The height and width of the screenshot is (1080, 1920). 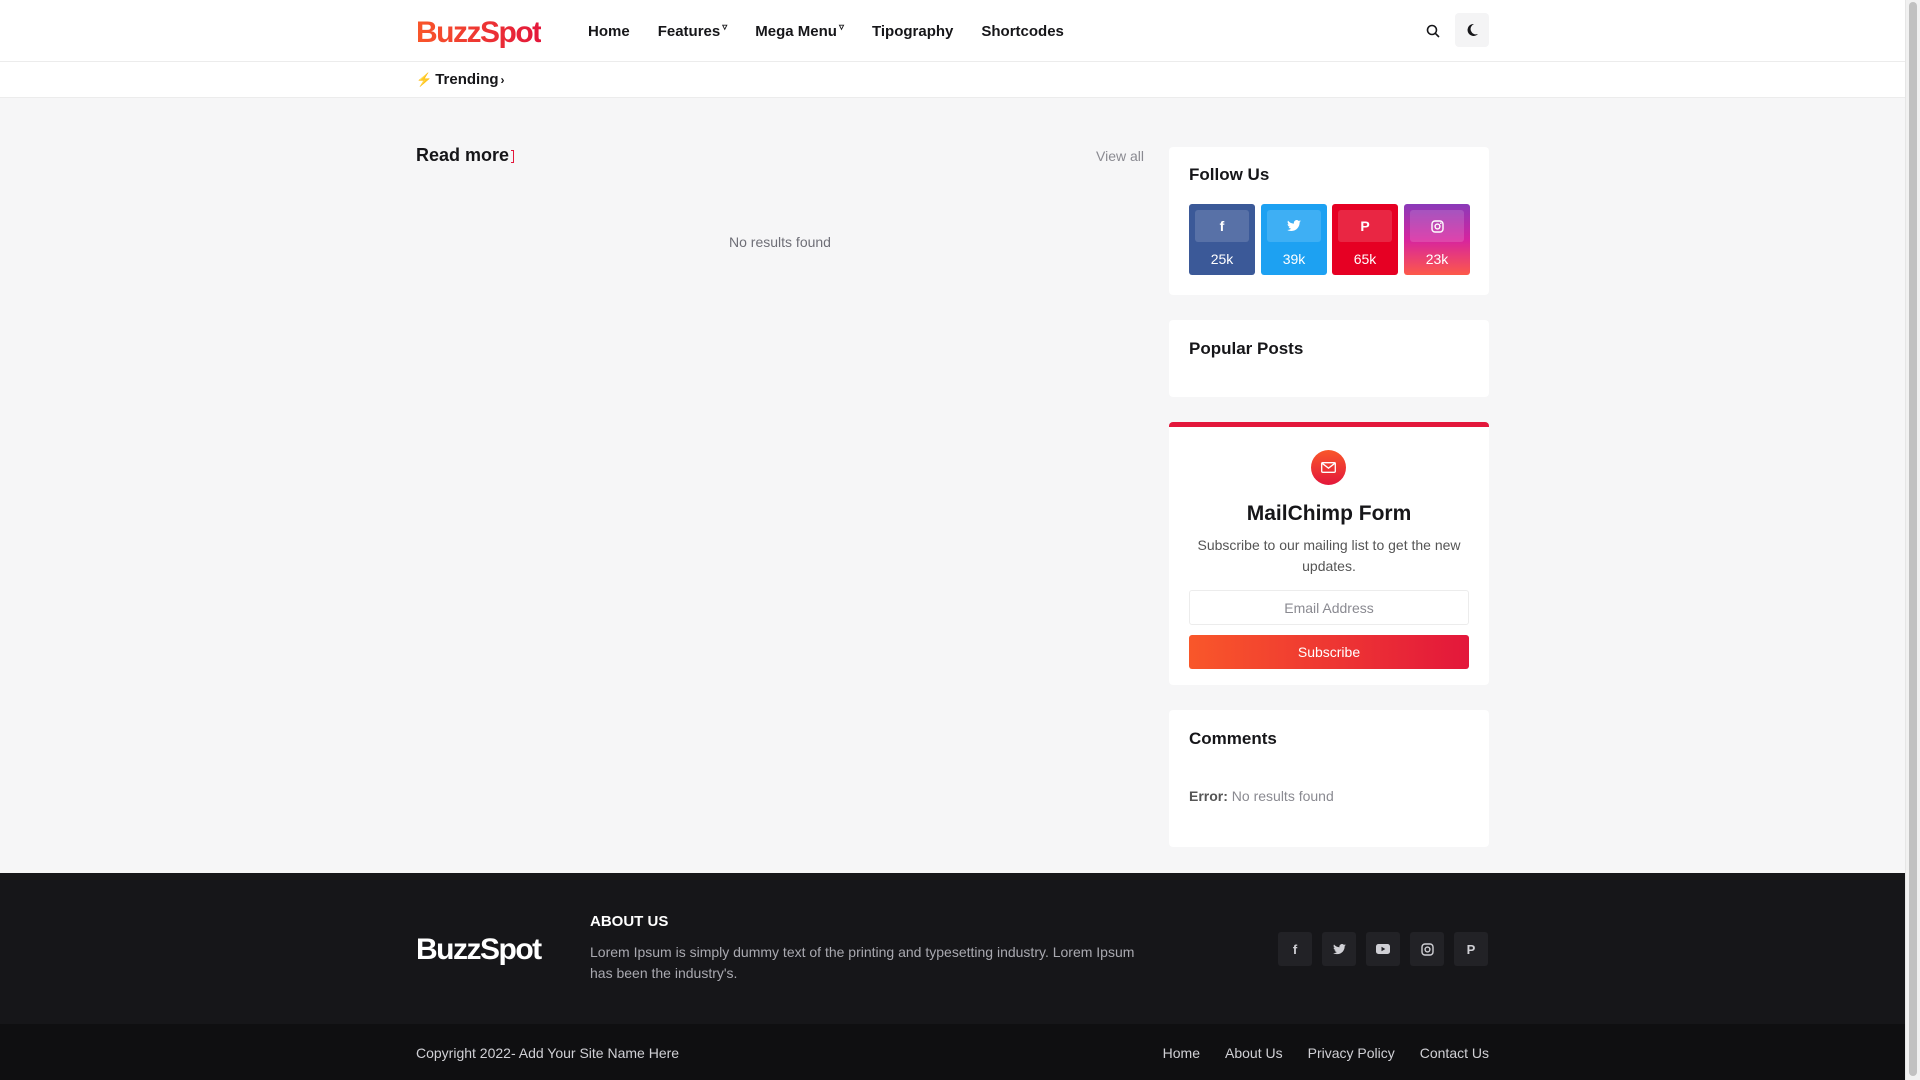 I want to click on section-title: Read more, so click(x=465, y=155).